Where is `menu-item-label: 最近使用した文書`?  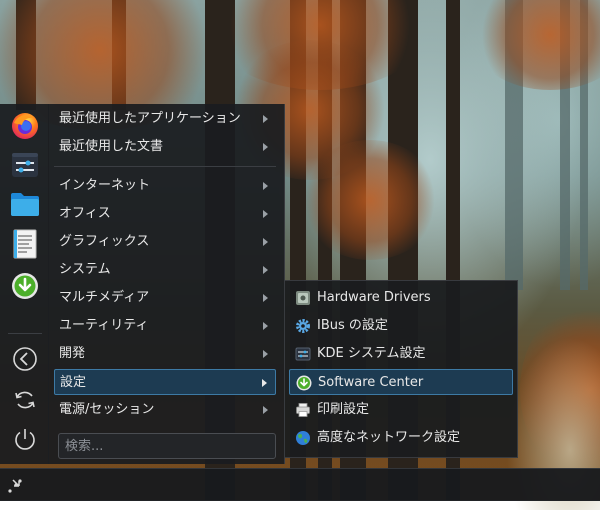
menu-item-label: 最近使用した文書 is located at coordinates (111, 146).